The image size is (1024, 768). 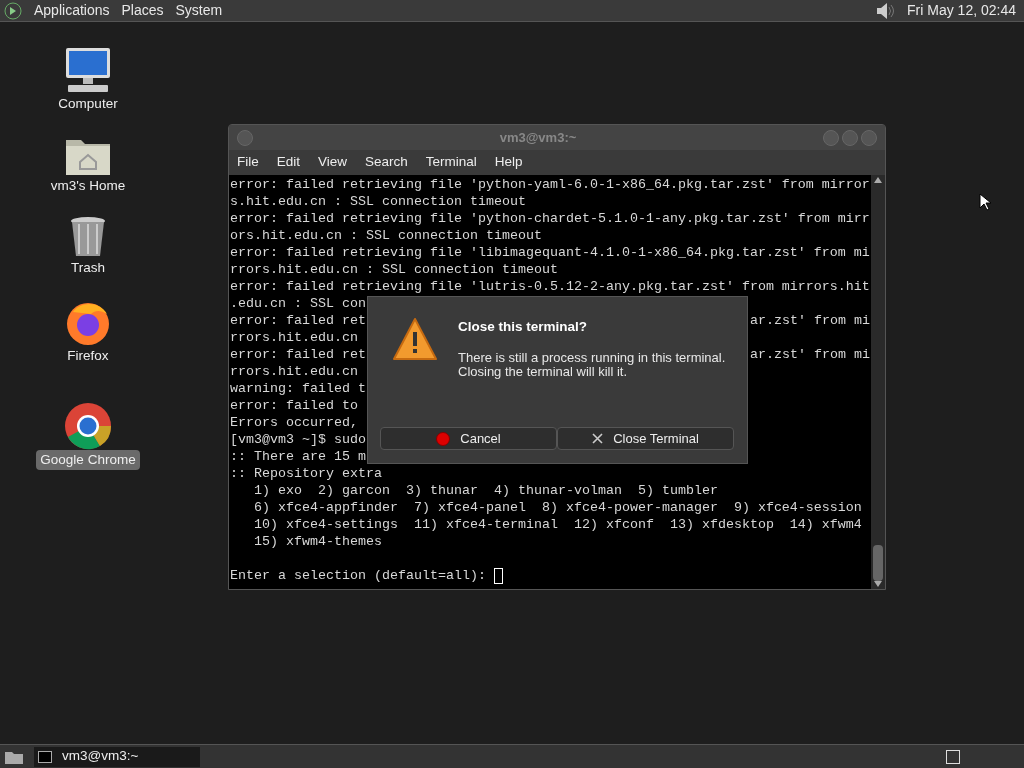 What do you see at coordinates (294, 422) in the screenshot?
I see `terminal-line: Errors occurred,` at bounding box center [294, 422].